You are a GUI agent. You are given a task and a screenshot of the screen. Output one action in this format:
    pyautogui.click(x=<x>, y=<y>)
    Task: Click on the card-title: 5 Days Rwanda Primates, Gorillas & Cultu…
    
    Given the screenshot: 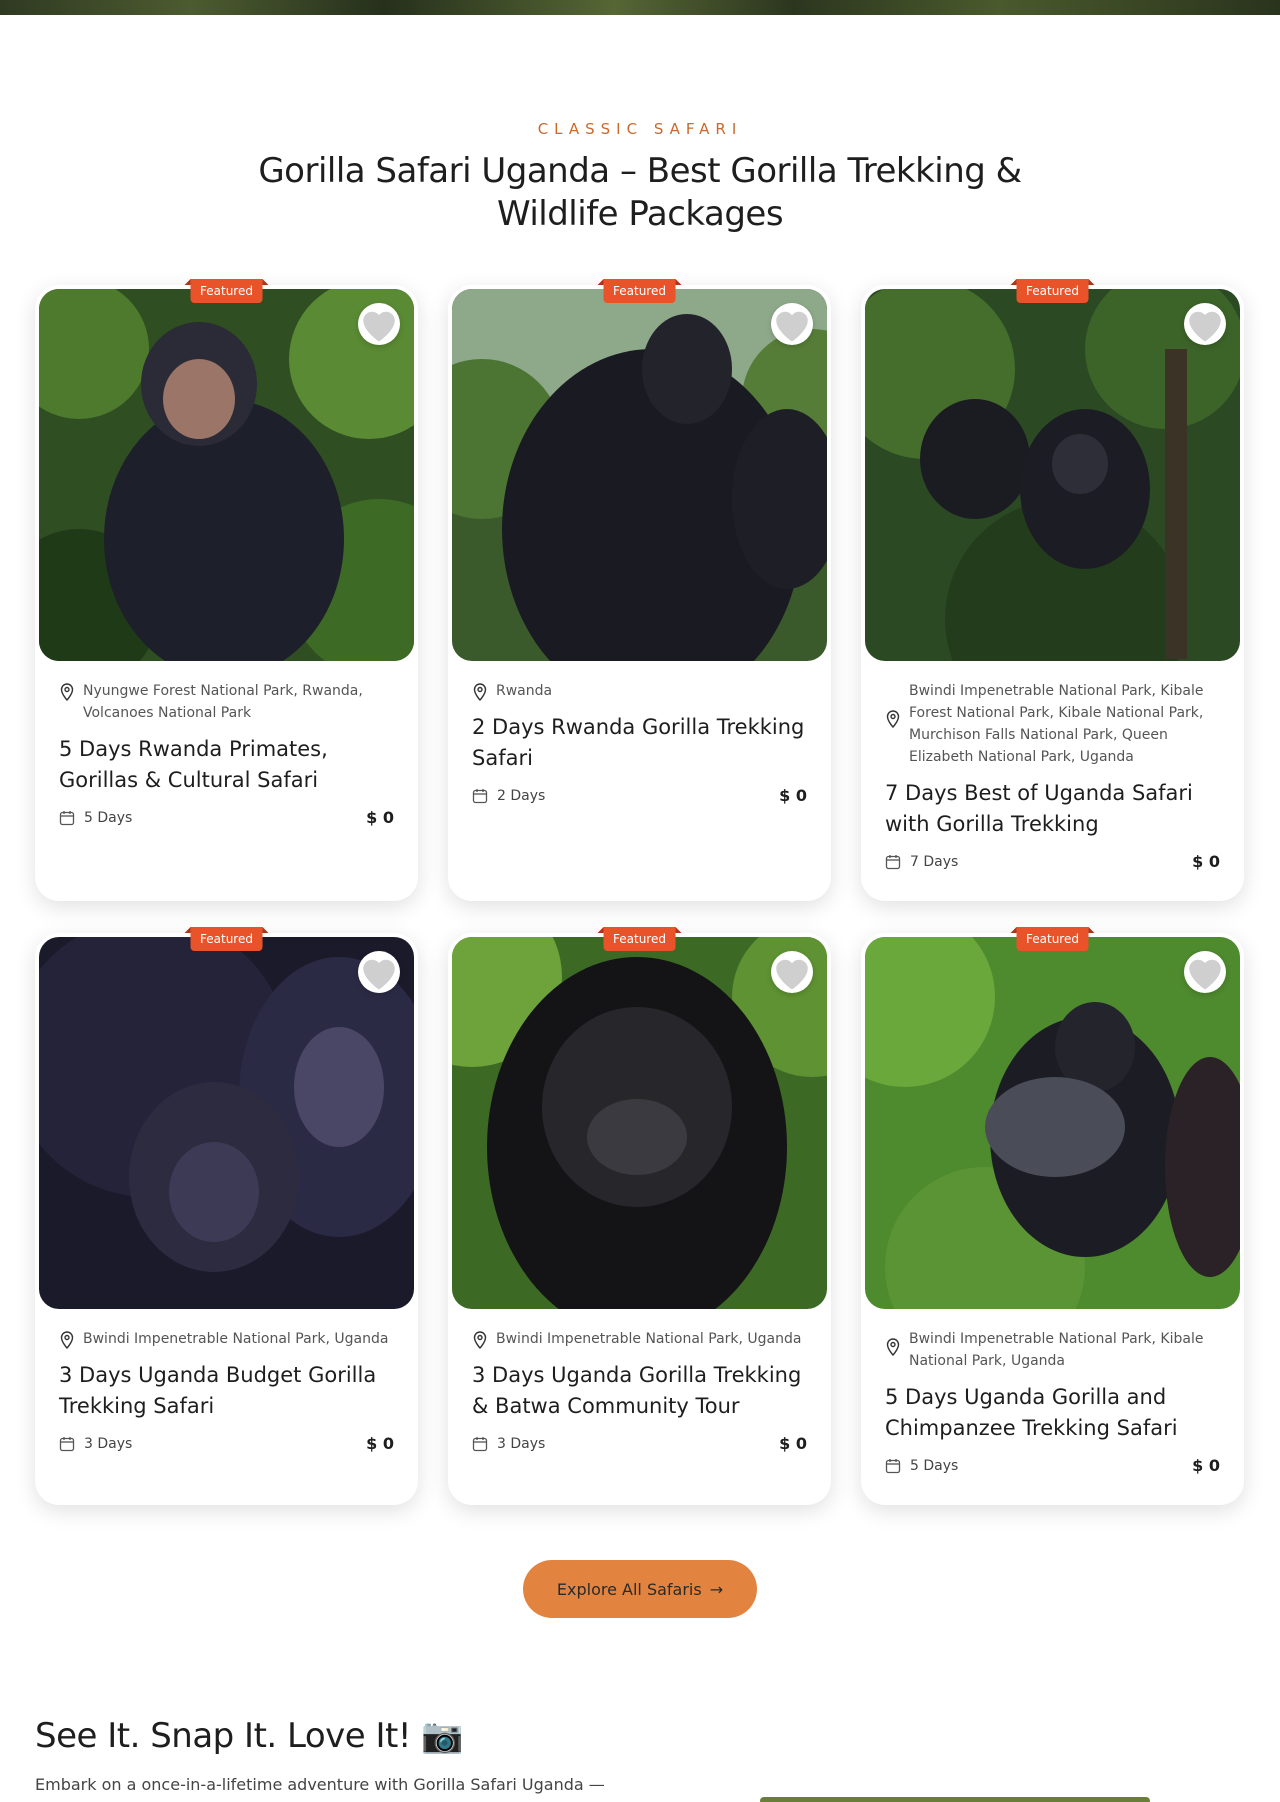 What is the action you would take?
    pyautogui.click(x=226, y=765)
    